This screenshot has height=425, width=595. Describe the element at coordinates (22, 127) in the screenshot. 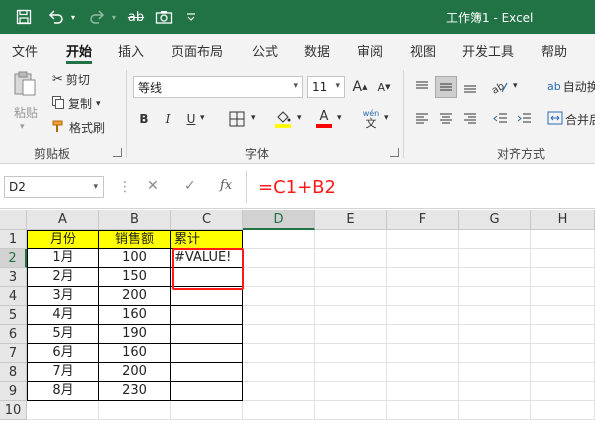

I see `paste-dropdown-icon: ▾` at that location.